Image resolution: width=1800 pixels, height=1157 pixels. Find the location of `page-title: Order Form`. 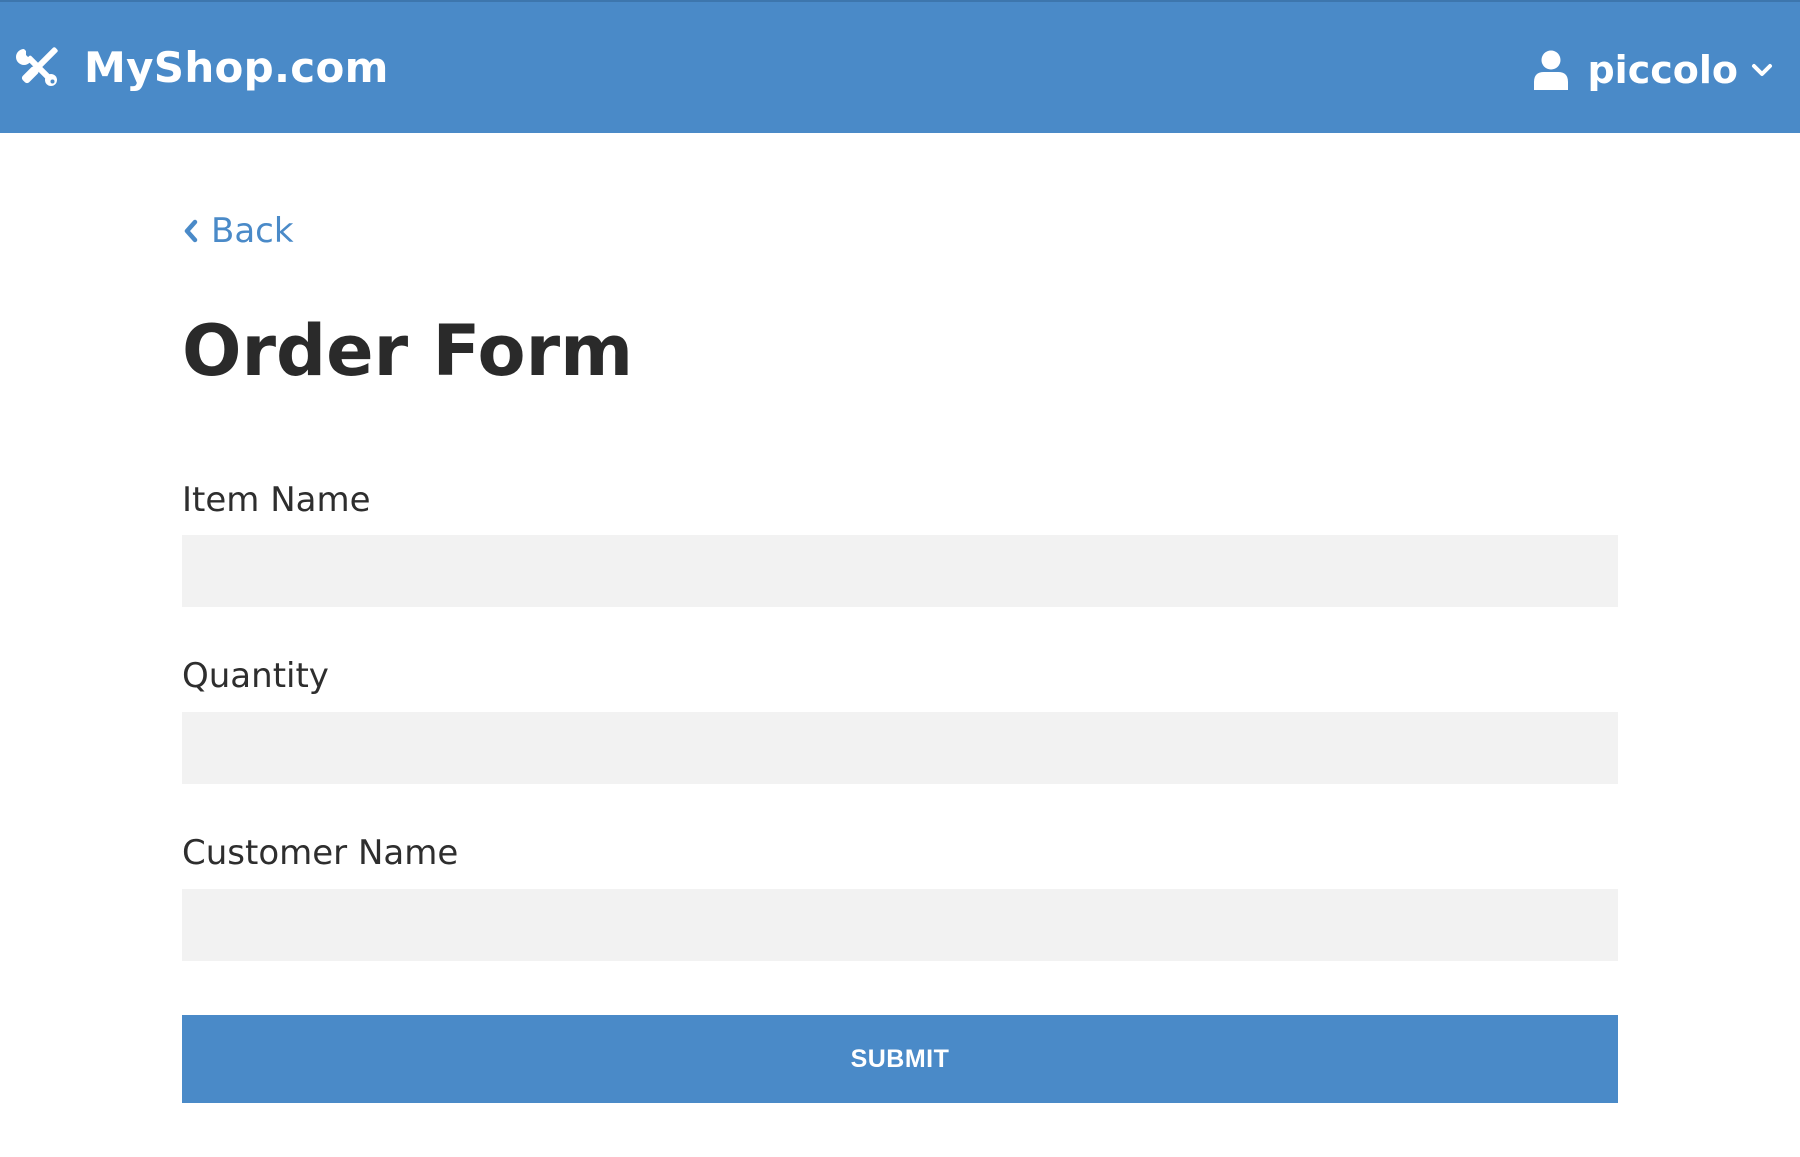

page-title: Order Form is located at coordinates (408, 351).